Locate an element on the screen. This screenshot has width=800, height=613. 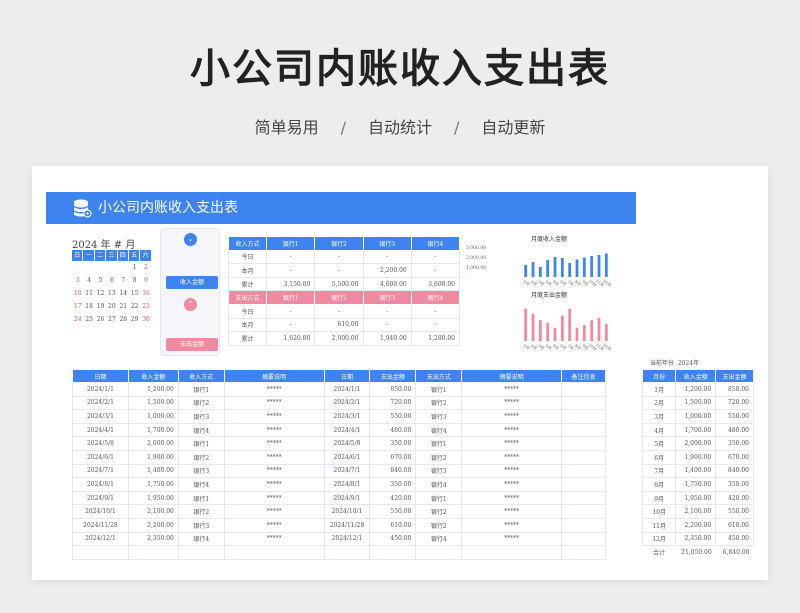
transaction-cell: 2024/2/1 is located at coordinates (100, 403).